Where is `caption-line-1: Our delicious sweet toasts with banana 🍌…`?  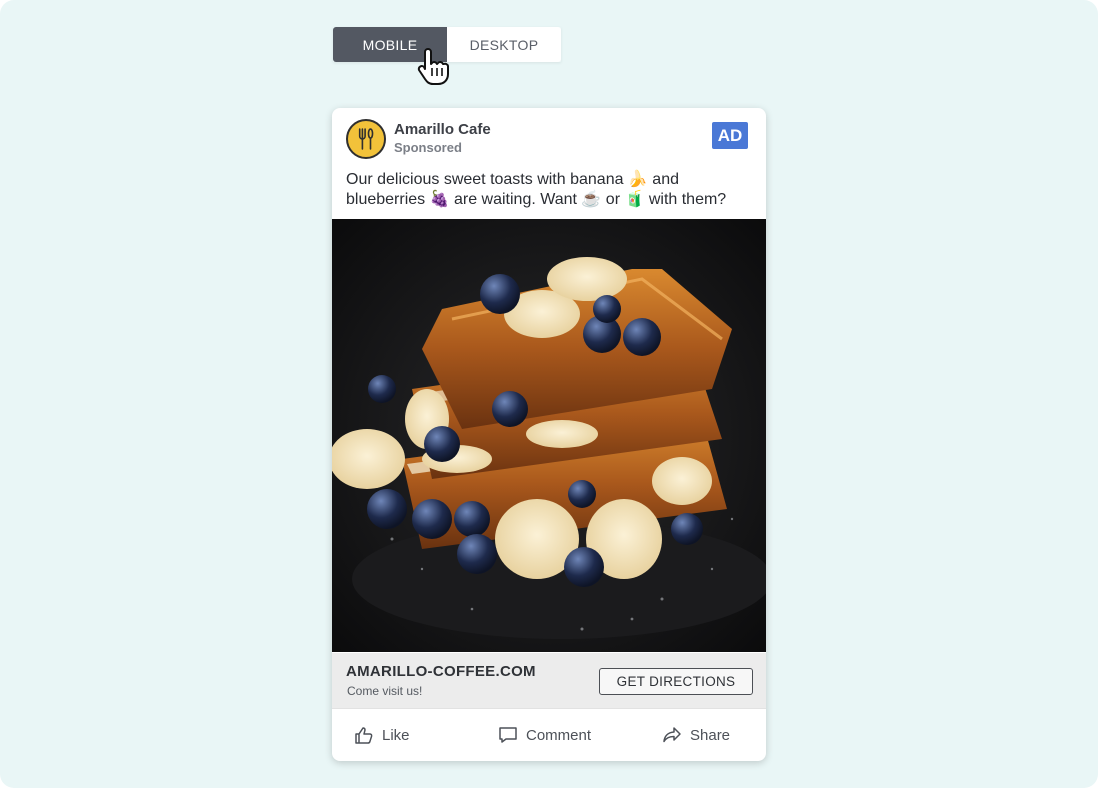
caption-line-1: Our delicious sweet toasts with banana 🍌… is located at coordinates (512, 179).